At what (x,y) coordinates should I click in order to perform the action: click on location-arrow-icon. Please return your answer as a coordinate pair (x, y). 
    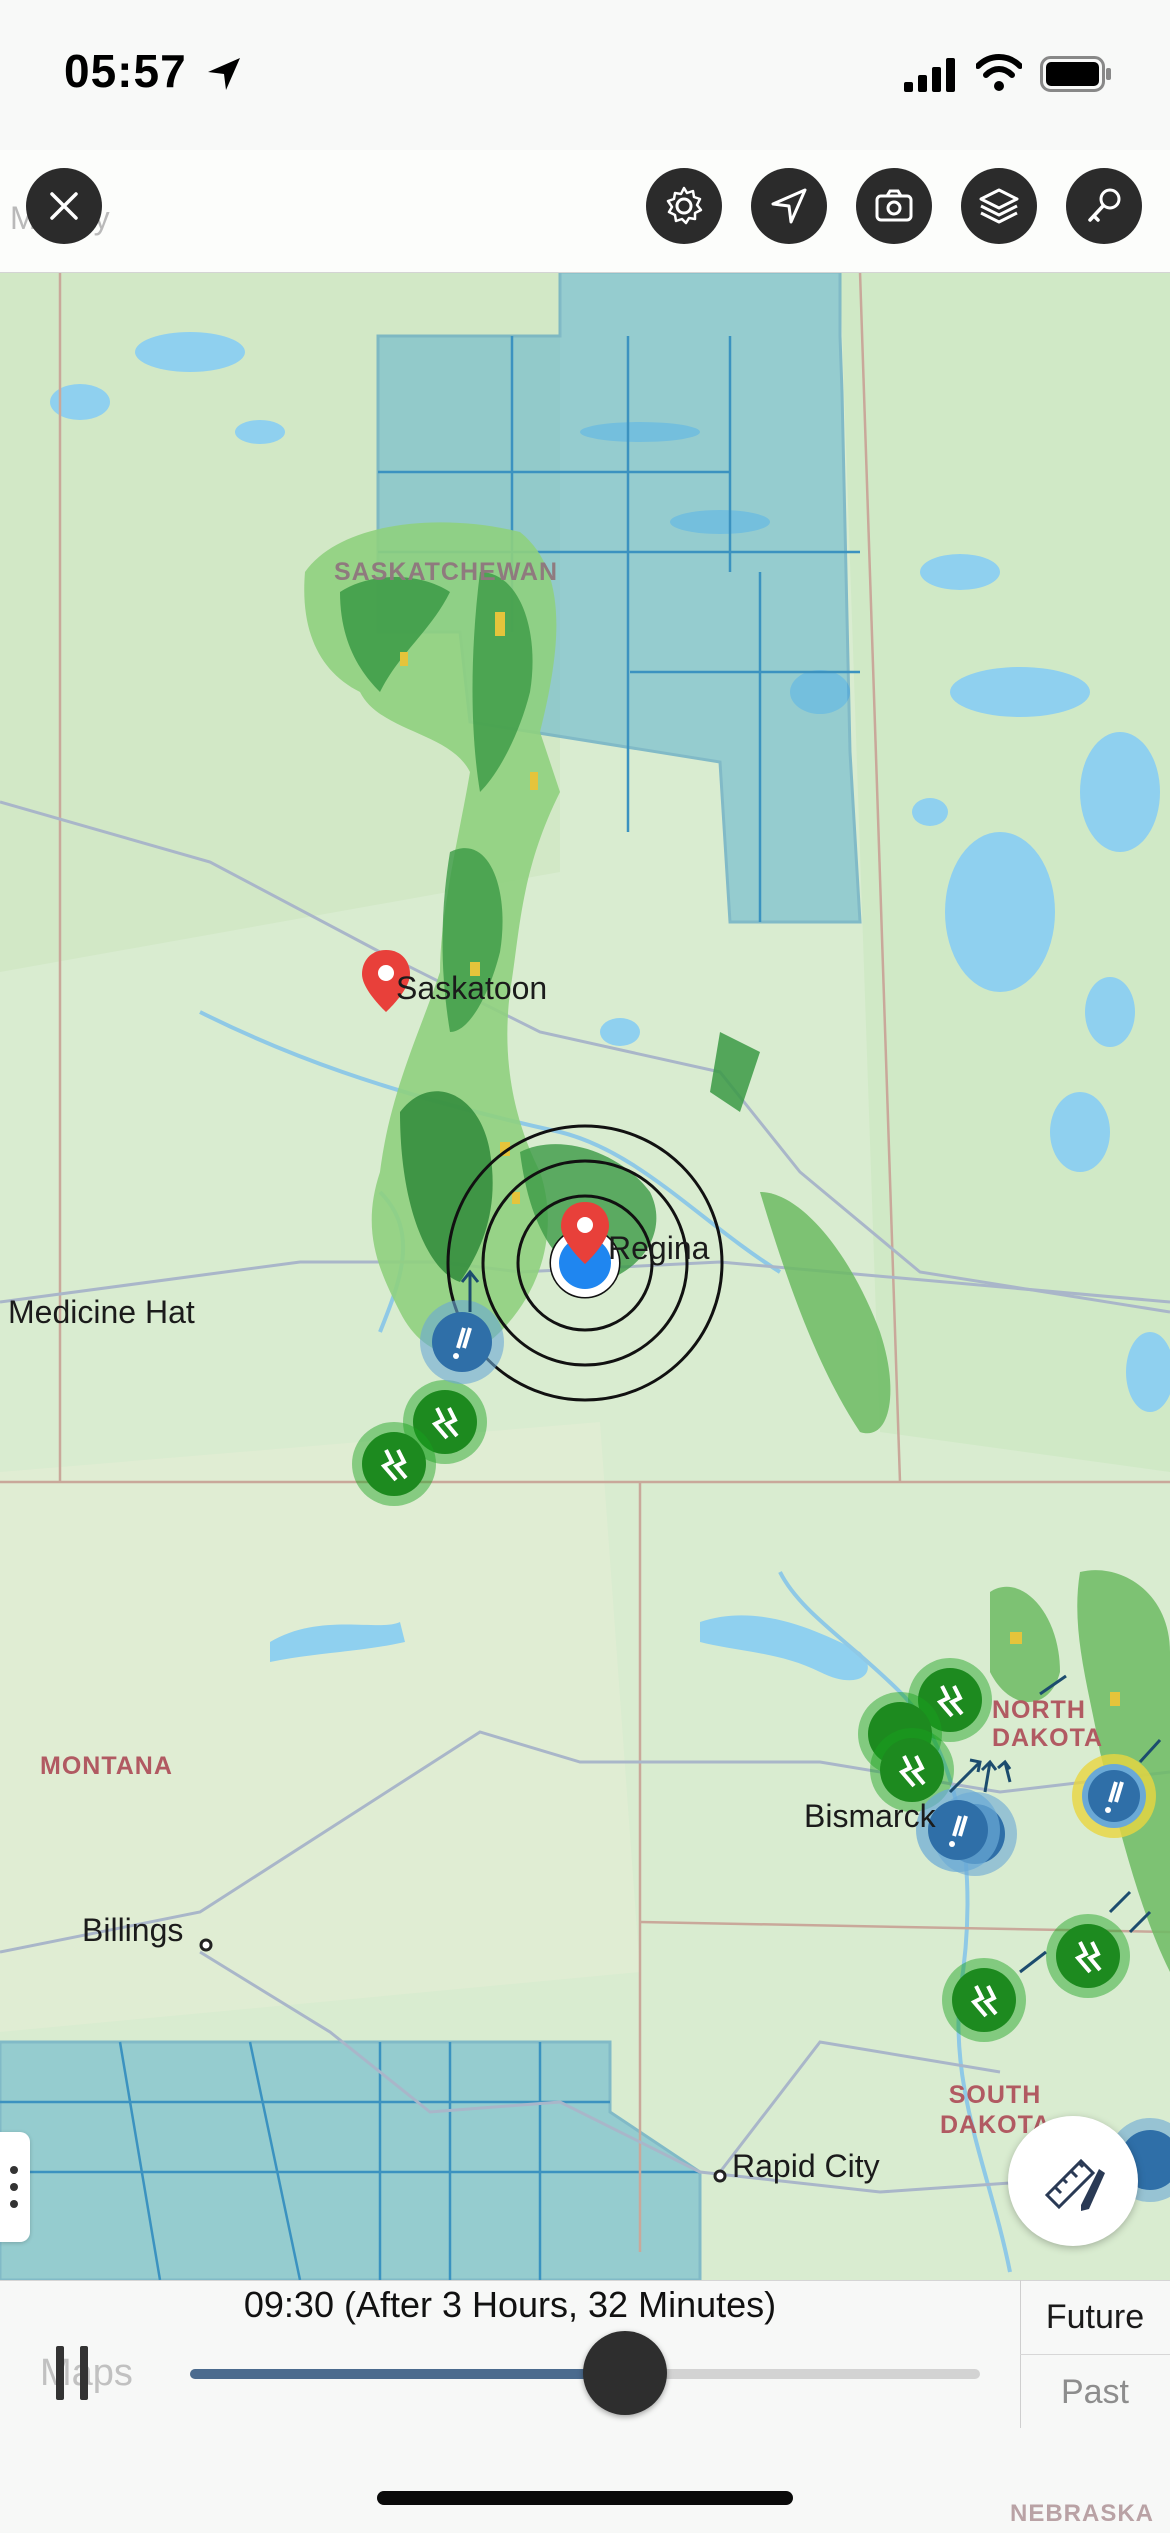
    Looking at the image, I should click on (224, 74).